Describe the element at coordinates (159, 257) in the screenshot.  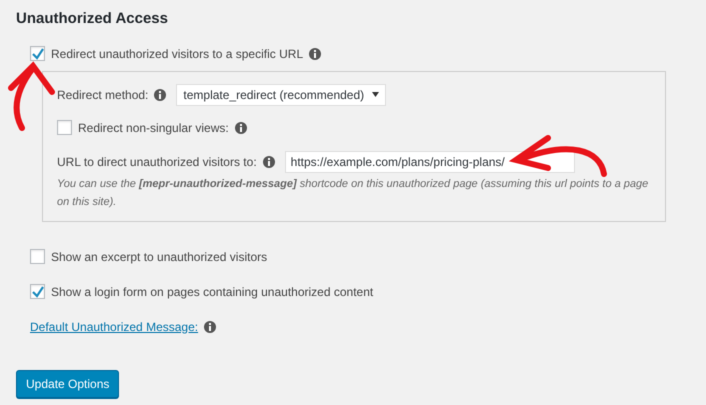
I see `checkbox-label: Show an excerpt to unauthorized visitors` at that location.